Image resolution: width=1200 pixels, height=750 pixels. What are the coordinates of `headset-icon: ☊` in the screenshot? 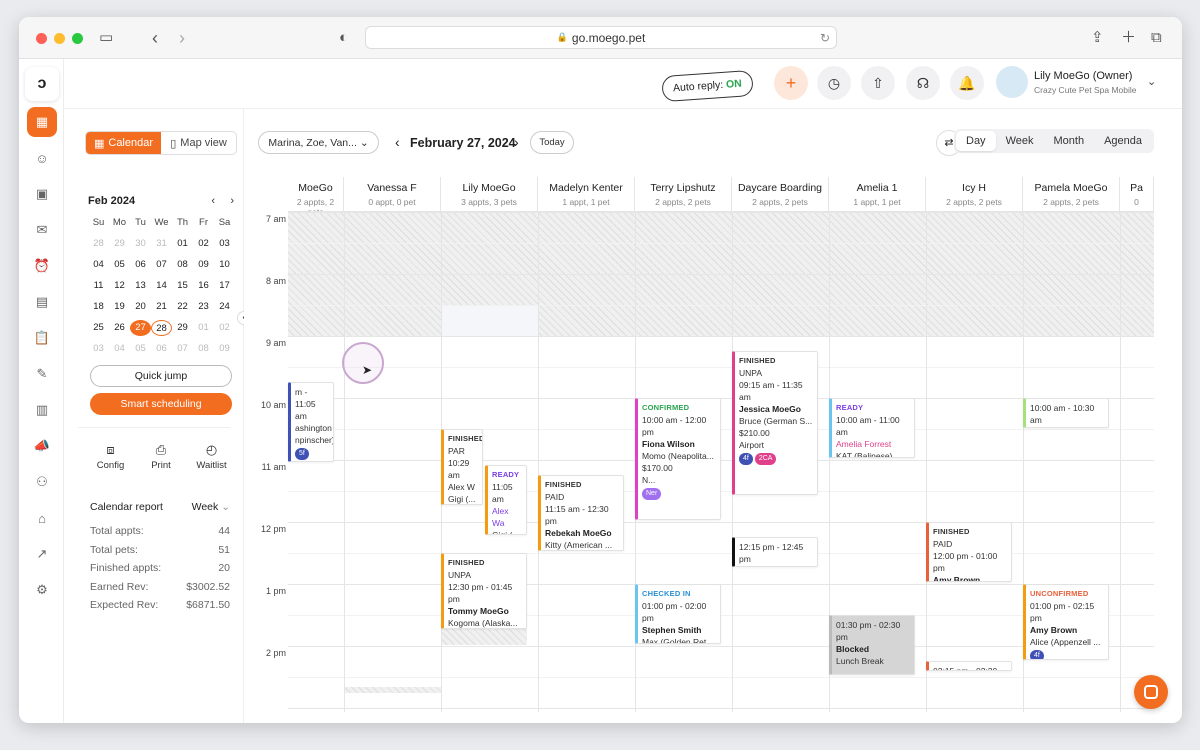 It's located at (923, 83).